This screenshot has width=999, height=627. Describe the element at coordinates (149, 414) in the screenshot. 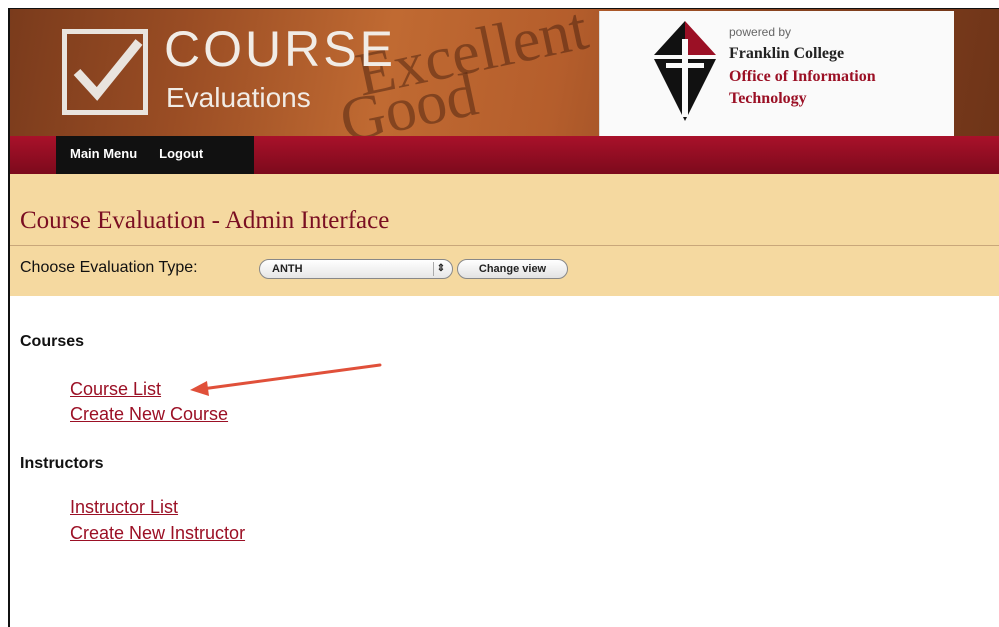

I see `create-new-course-link: Create New Course` at that location.